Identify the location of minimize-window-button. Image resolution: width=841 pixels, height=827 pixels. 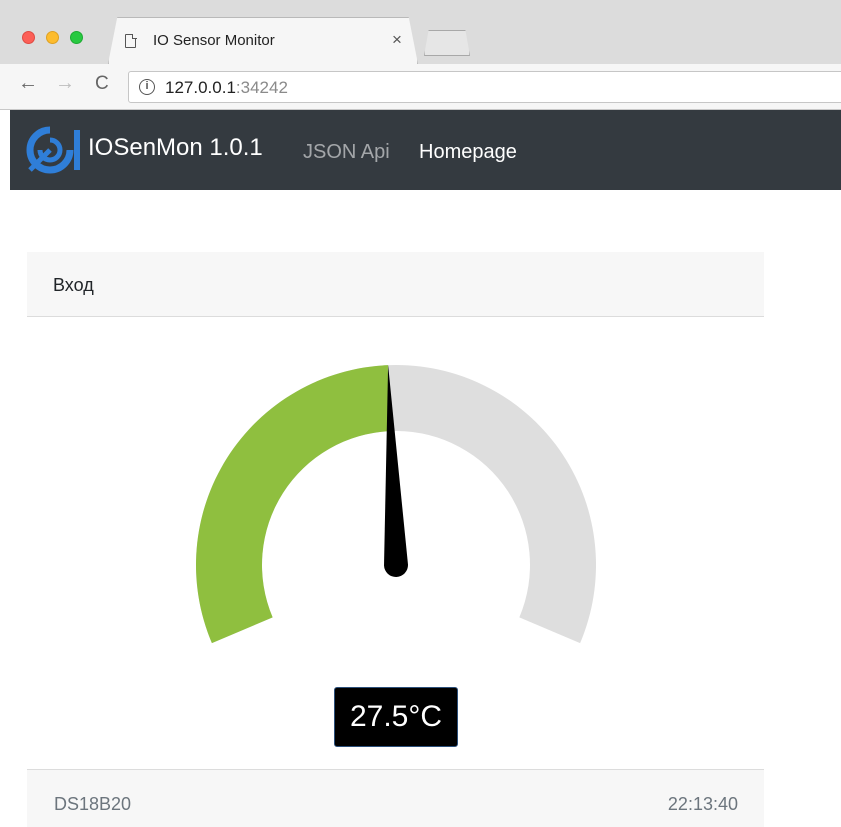
(52, 37).